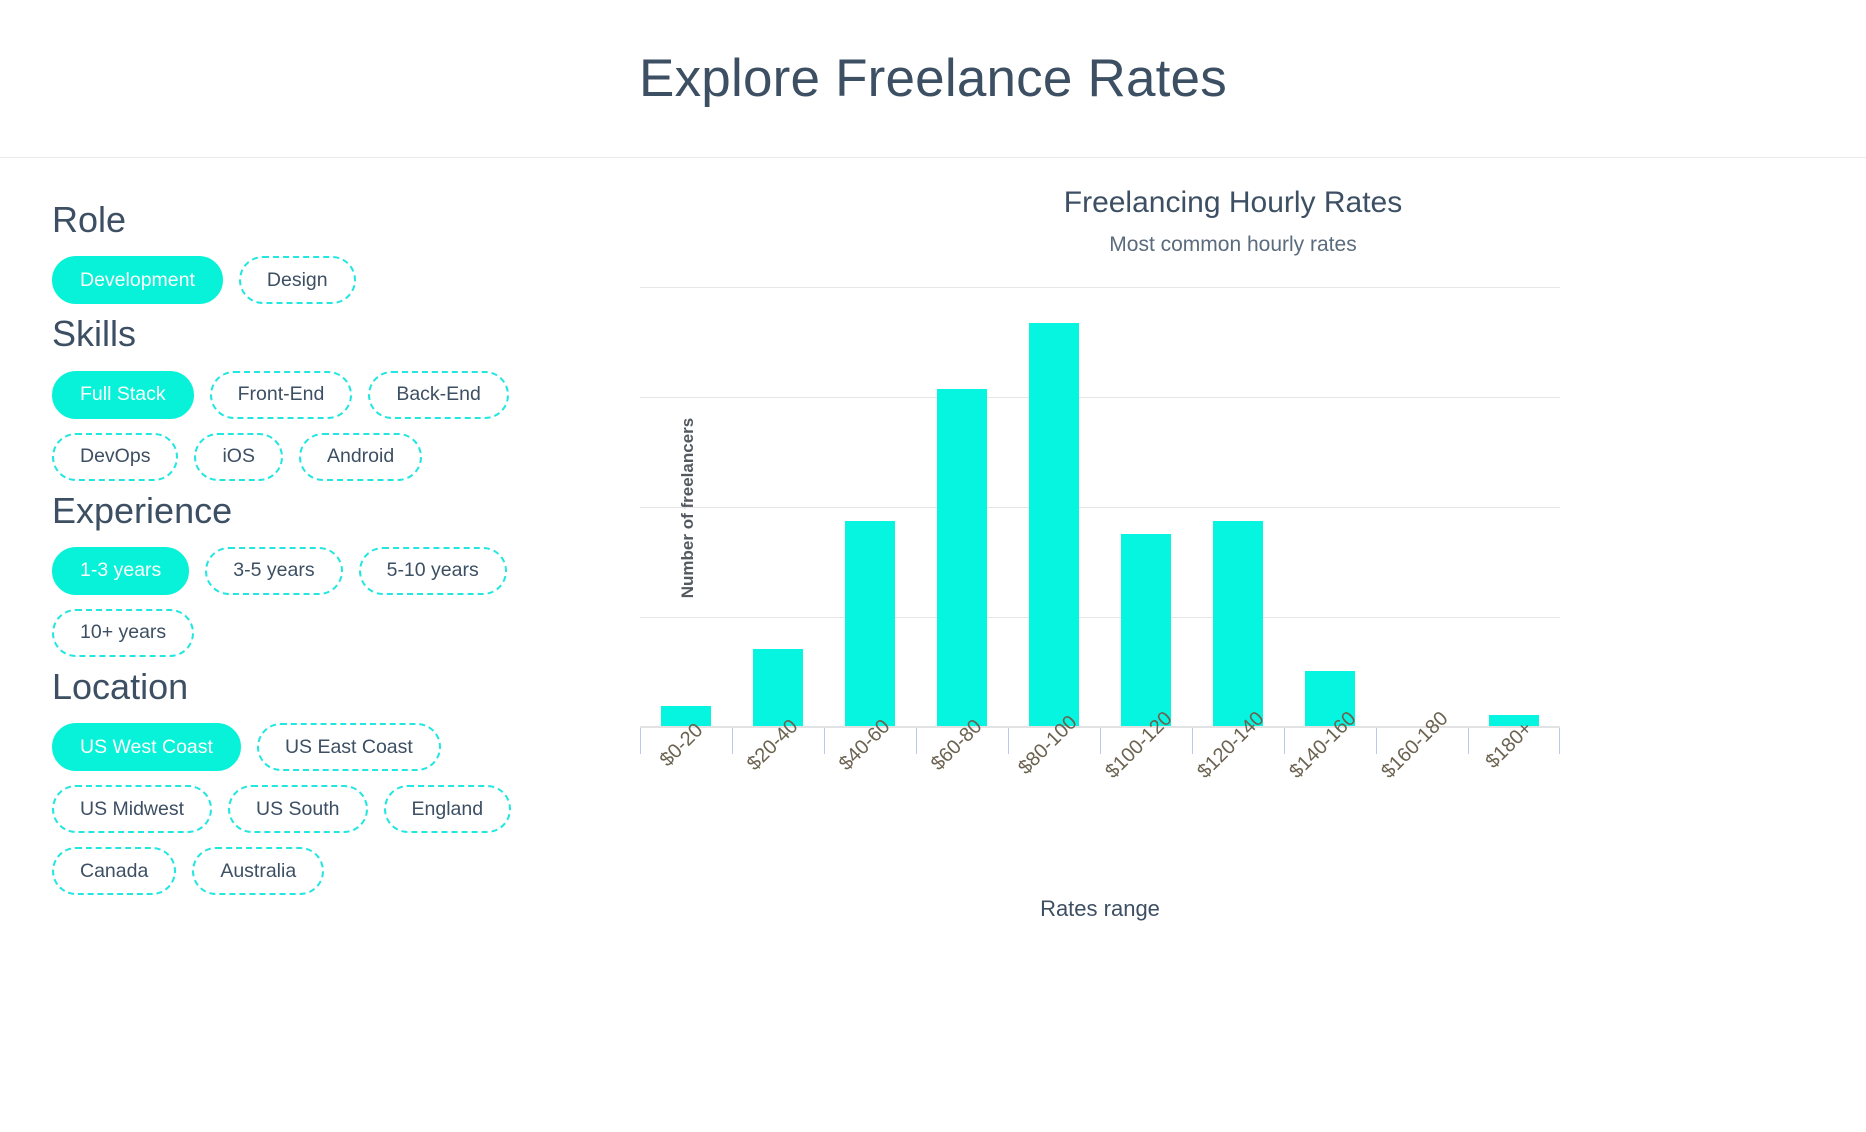  What do you see at coordinates (1146, 782) in the screenshot?
I see `chart-xlabel-slot: $100-120` at bounding box center [1146, 782].